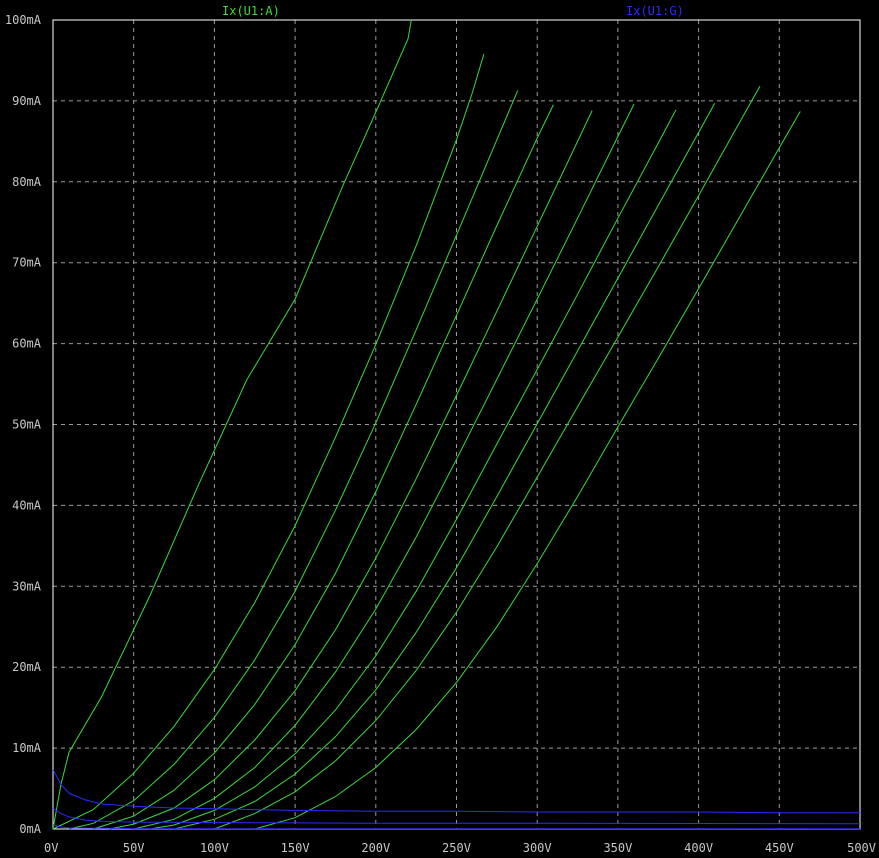 The height and width of the screenshot is (858, 879). I want to click on y-tick-label: 50mA, so click(27, 425).